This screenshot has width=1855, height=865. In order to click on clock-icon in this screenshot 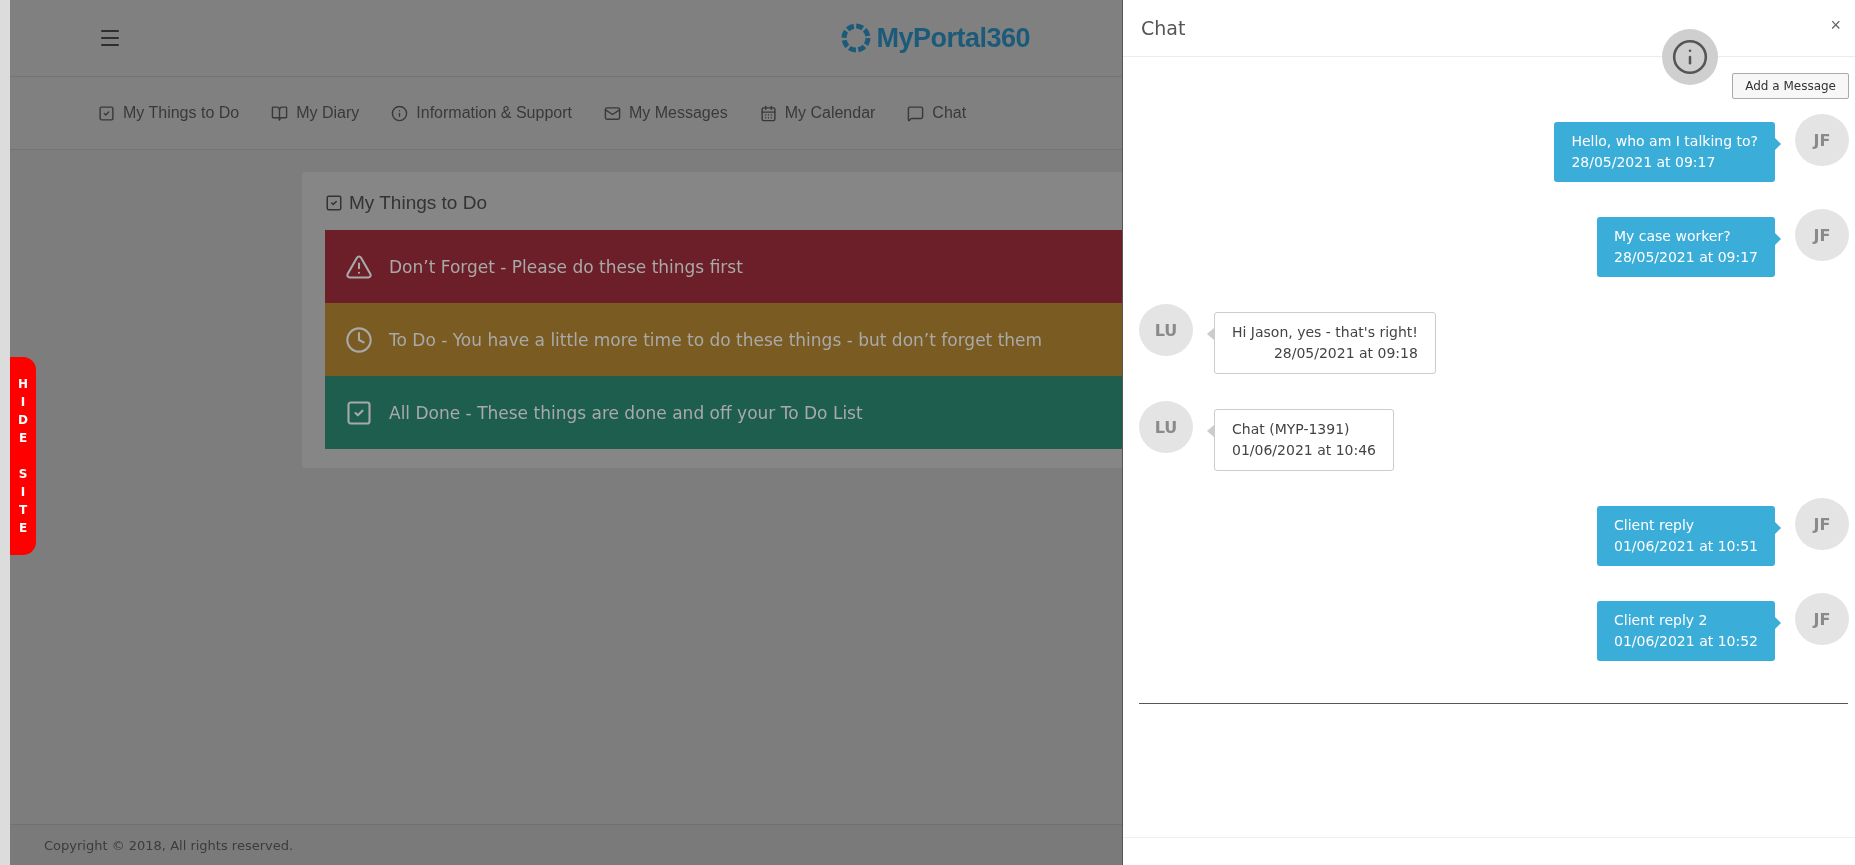, I will do `click(359, 339)`.